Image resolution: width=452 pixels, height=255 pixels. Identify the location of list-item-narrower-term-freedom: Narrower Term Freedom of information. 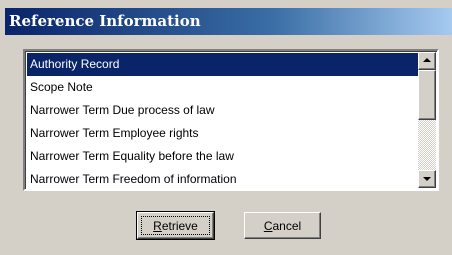
(222, 178).